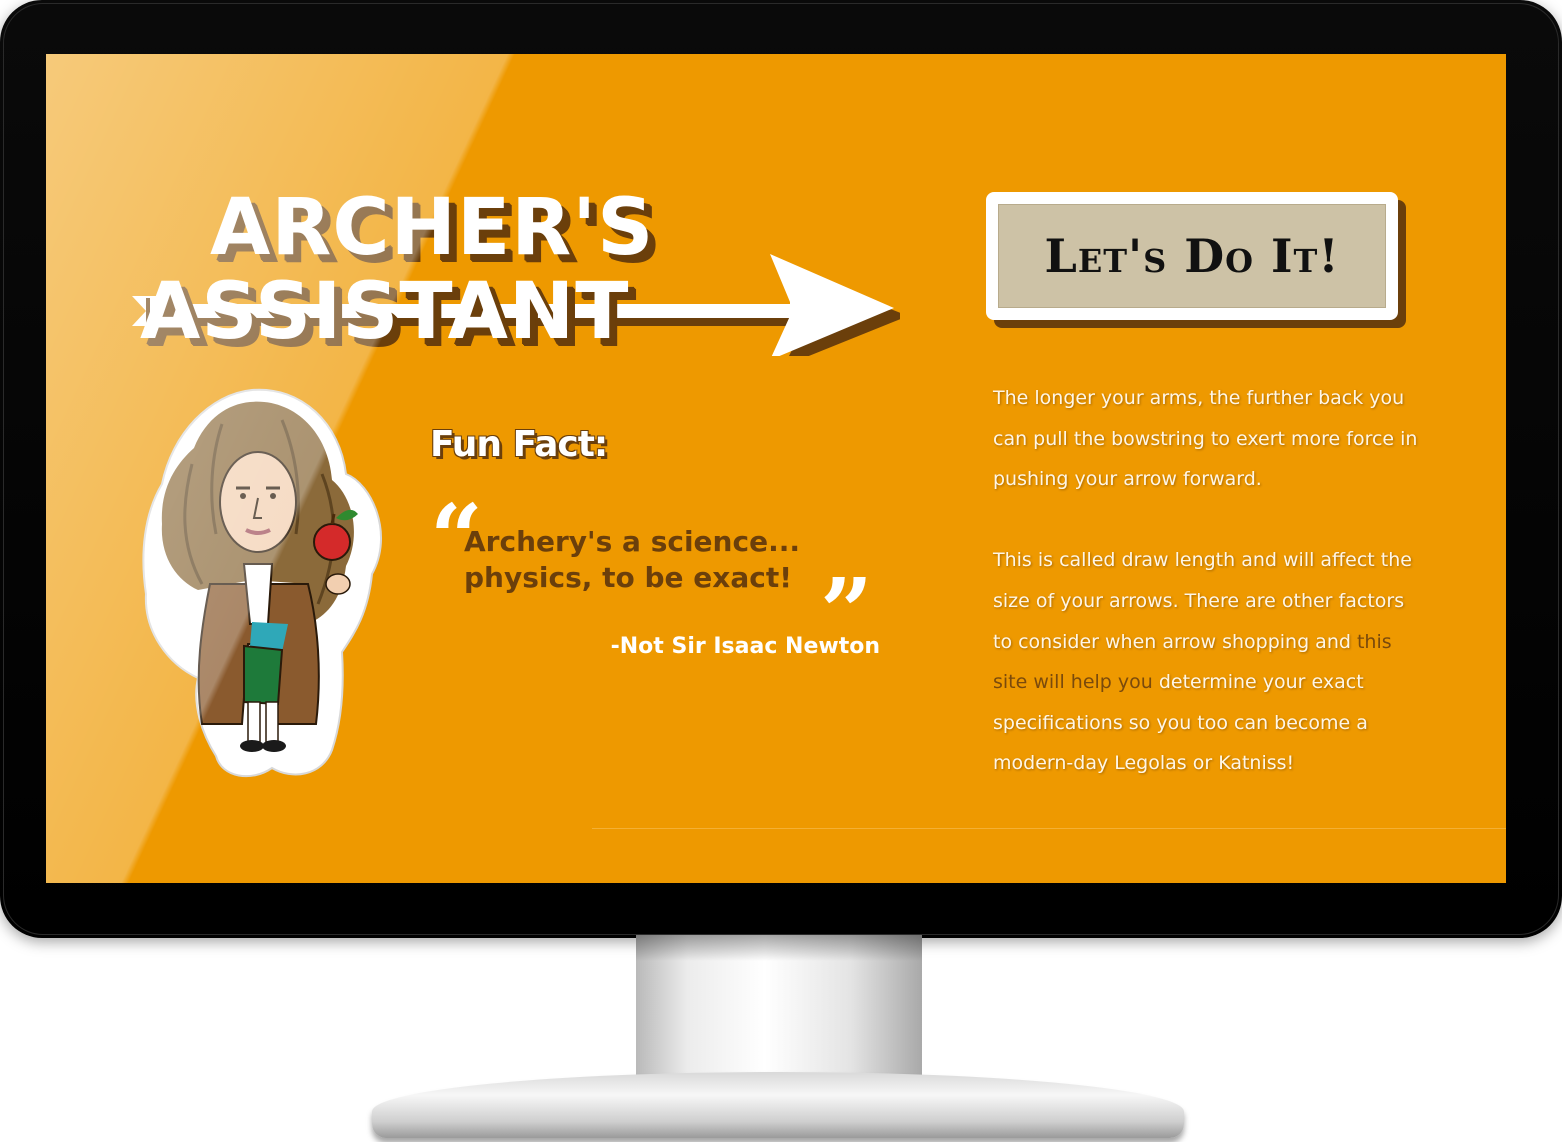  I want to click on isaac-newton-illustration, so click(262, 582).